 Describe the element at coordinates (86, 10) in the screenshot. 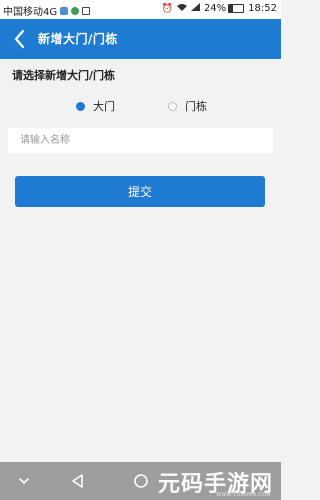

I see `image-icon` at that location.